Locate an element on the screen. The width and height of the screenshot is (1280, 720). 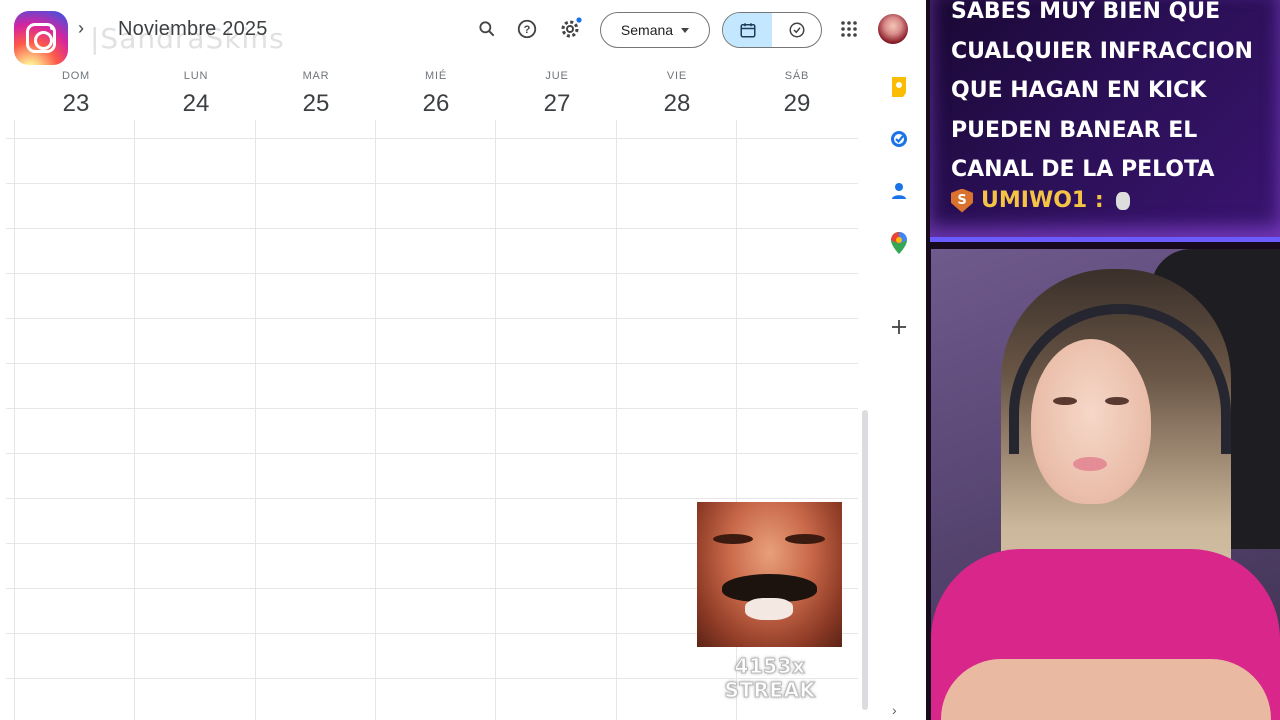
day-header-wed: MIÉ 26 is located at coordinates (436, 94).